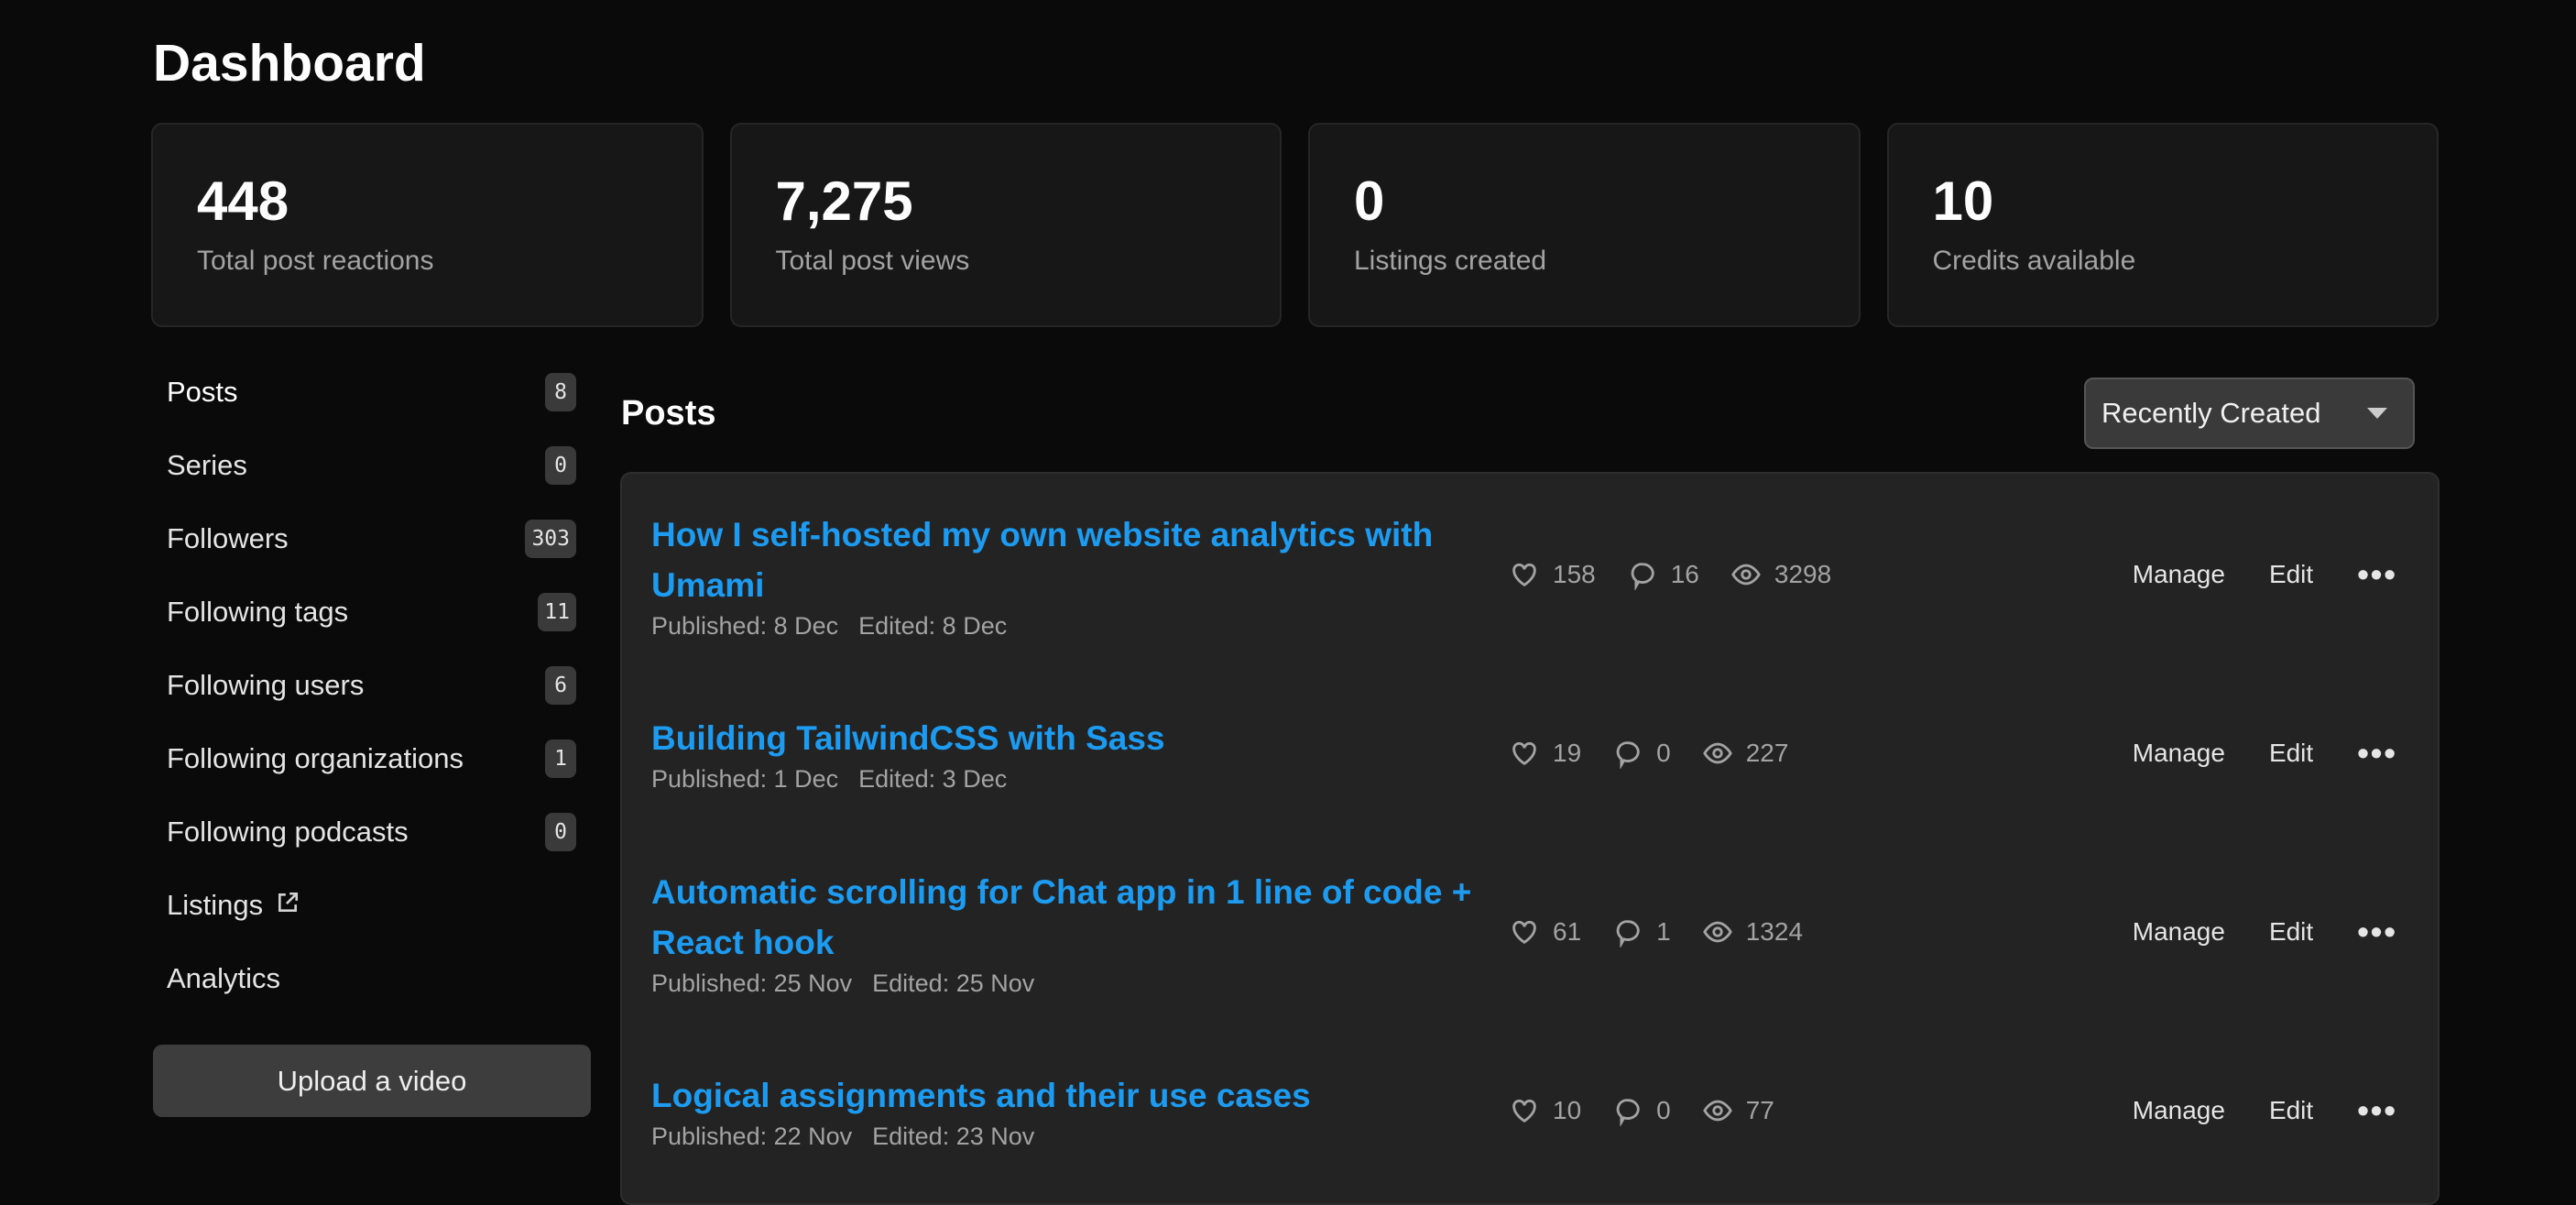  I want to click on sidebar-item-following-tags: Following tags 11, so click(372, 612).